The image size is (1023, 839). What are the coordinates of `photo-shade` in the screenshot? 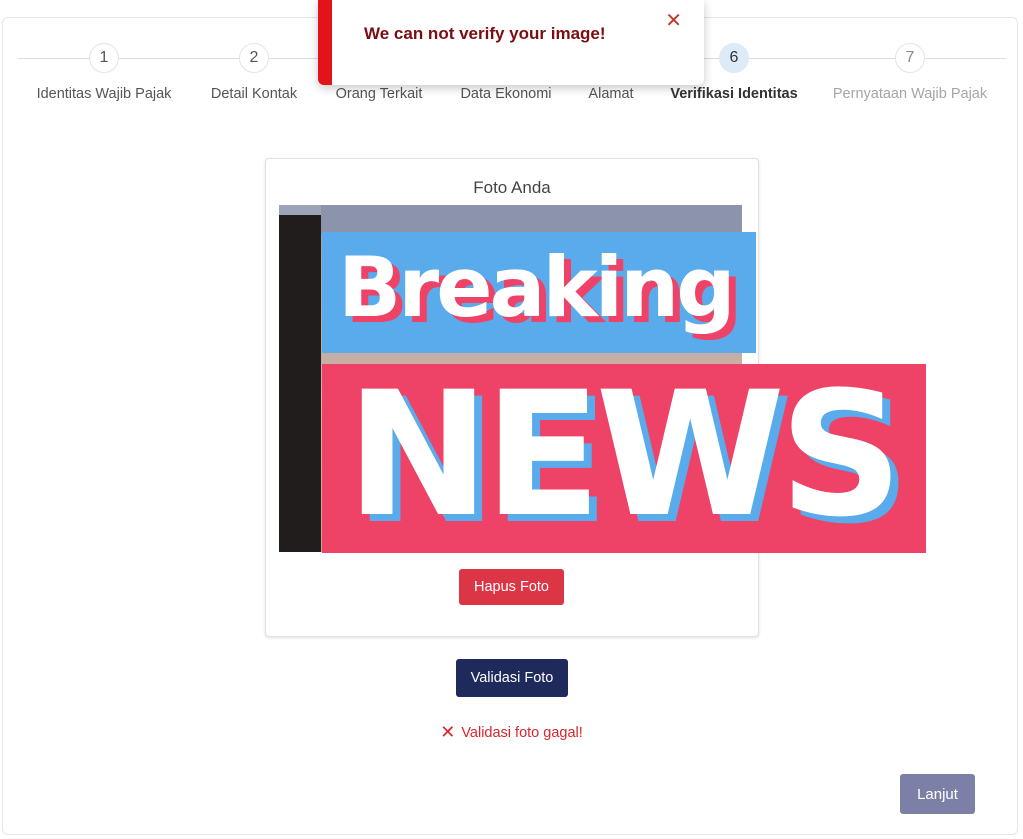 It's located at (531, 220).